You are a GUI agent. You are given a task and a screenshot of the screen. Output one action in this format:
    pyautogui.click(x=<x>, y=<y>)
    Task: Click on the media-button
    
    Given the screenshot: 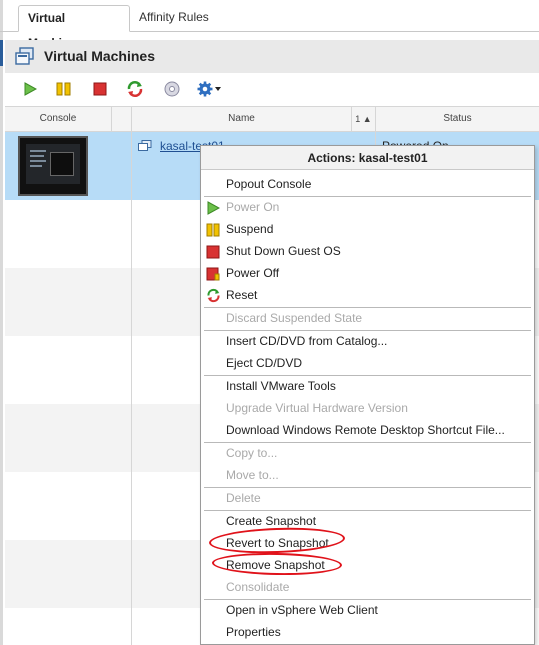 What is the action you would take?
    pyautogui.click(x=172, y=89)
    